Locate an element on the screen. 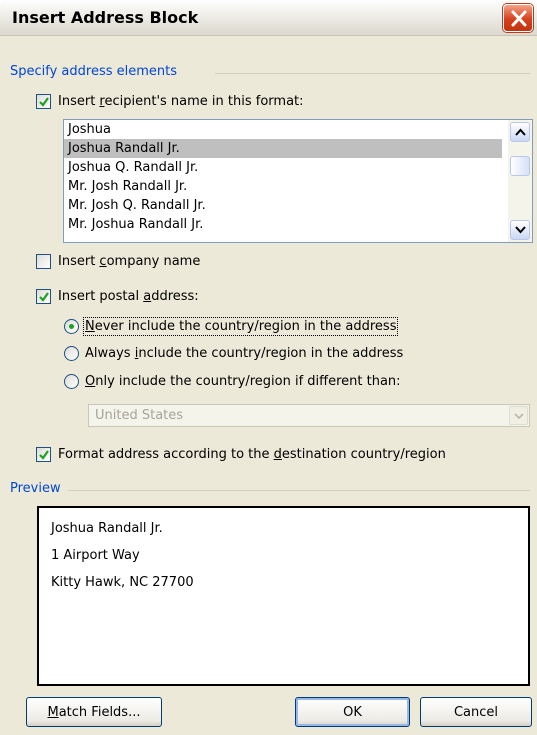 This screenshot has height=735, width=537. postal-address-checkbox-row: Insert postal address: is located at coordinates (117, 296).